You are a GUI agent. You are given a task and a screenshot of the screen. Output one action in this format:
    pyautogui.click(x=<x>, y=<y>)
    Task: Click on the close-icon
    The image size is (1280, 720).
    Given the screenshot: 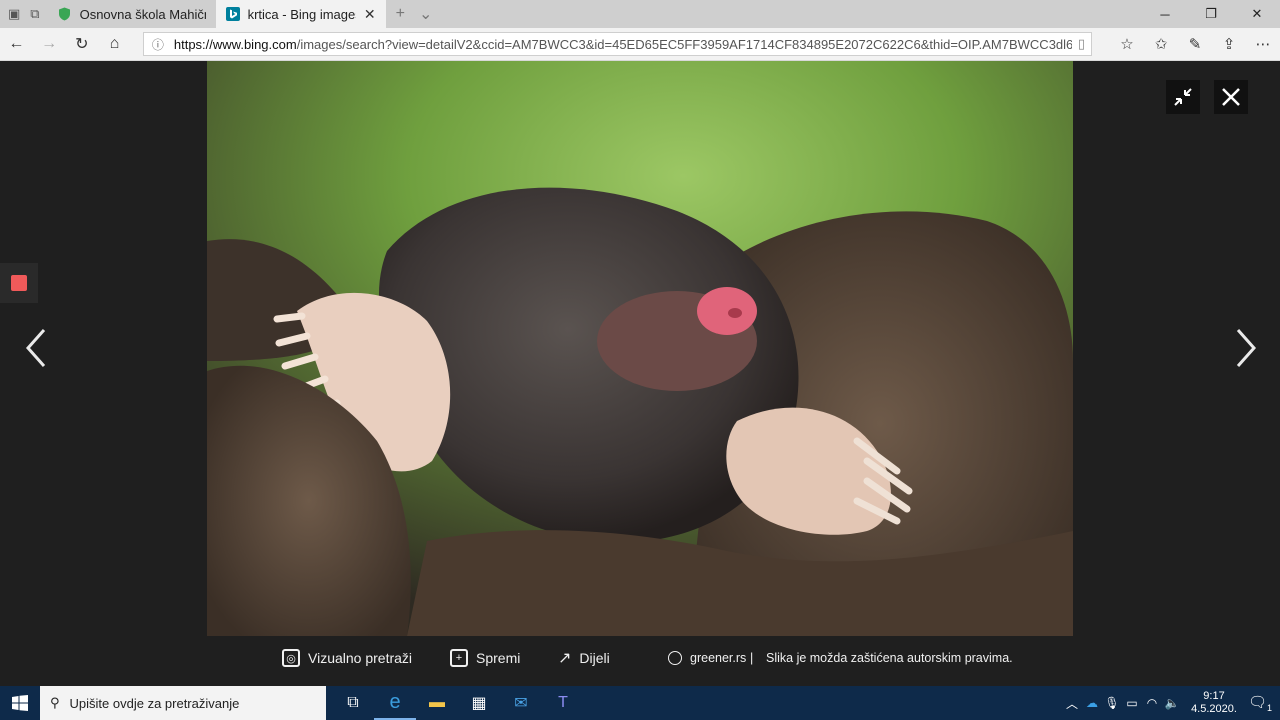 What is the action you would take?
    pyautogui.click(x=1231, y=97)
    